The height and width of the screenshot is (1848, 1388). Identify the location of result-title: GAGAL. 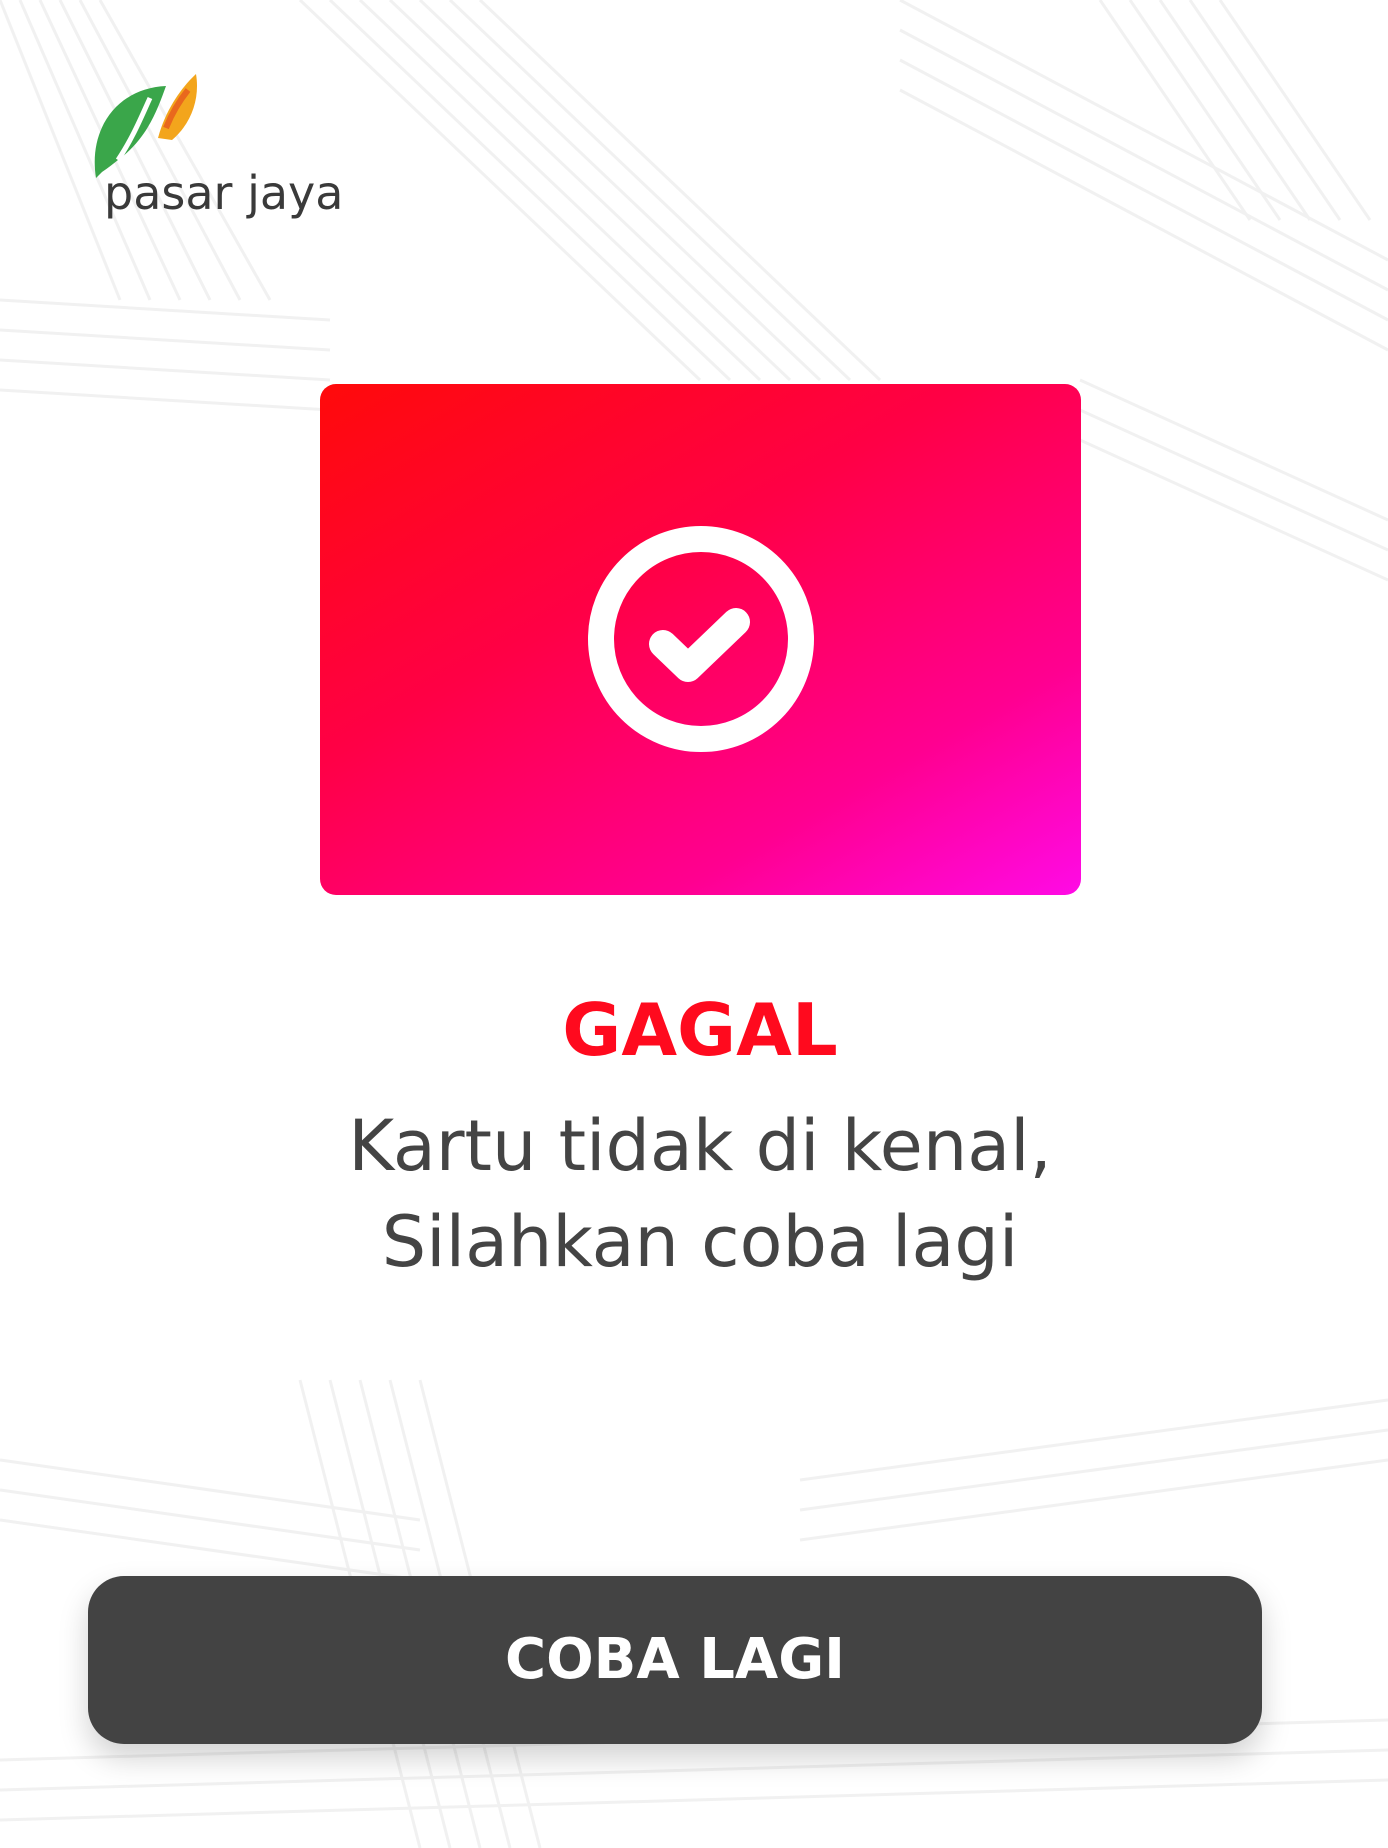
(700, 1030).